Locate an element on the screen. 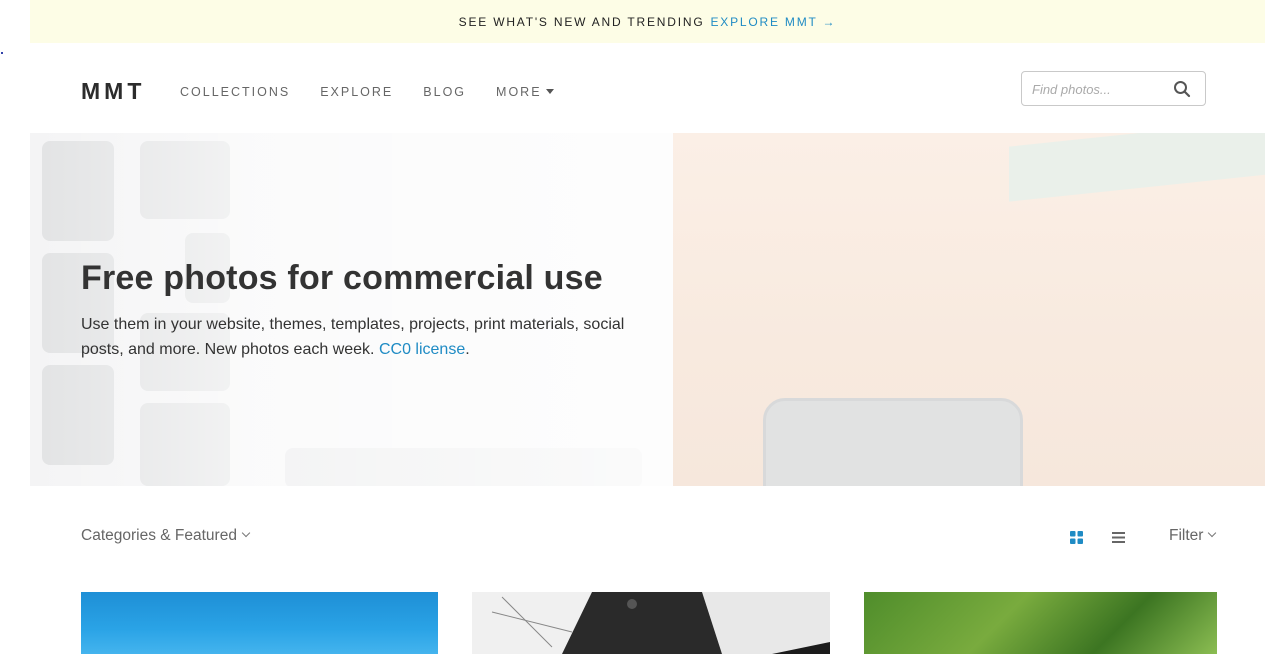  nav-more: MORE is located at coordinates (525, 92).